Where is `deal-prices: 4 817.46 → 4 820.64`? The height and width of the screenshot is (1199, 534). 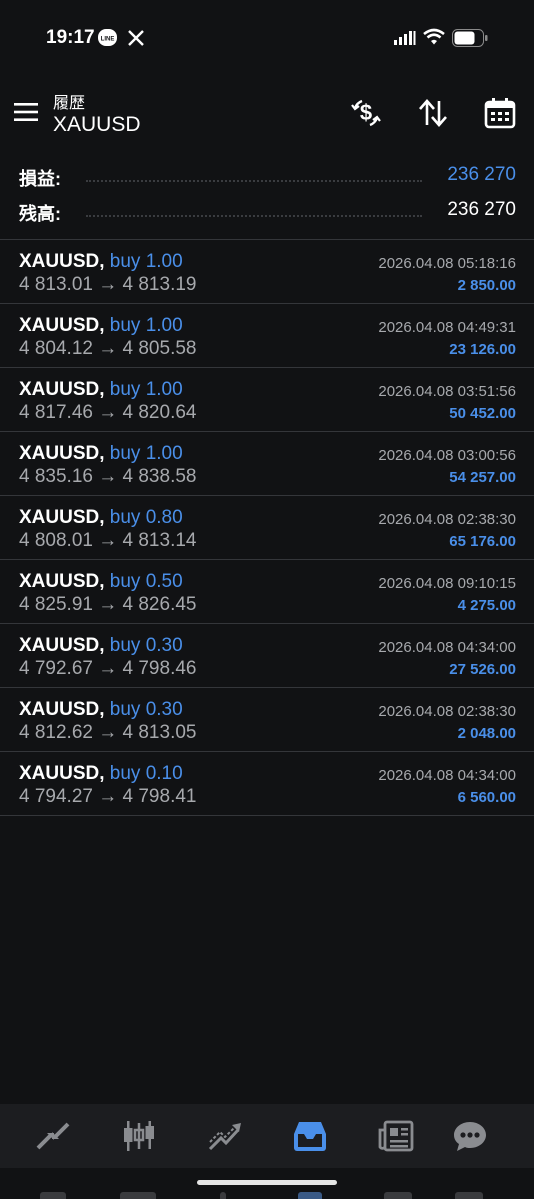
deal-prices: 4 817.46 → 4 820.64 is located at coordinates (108, 412).